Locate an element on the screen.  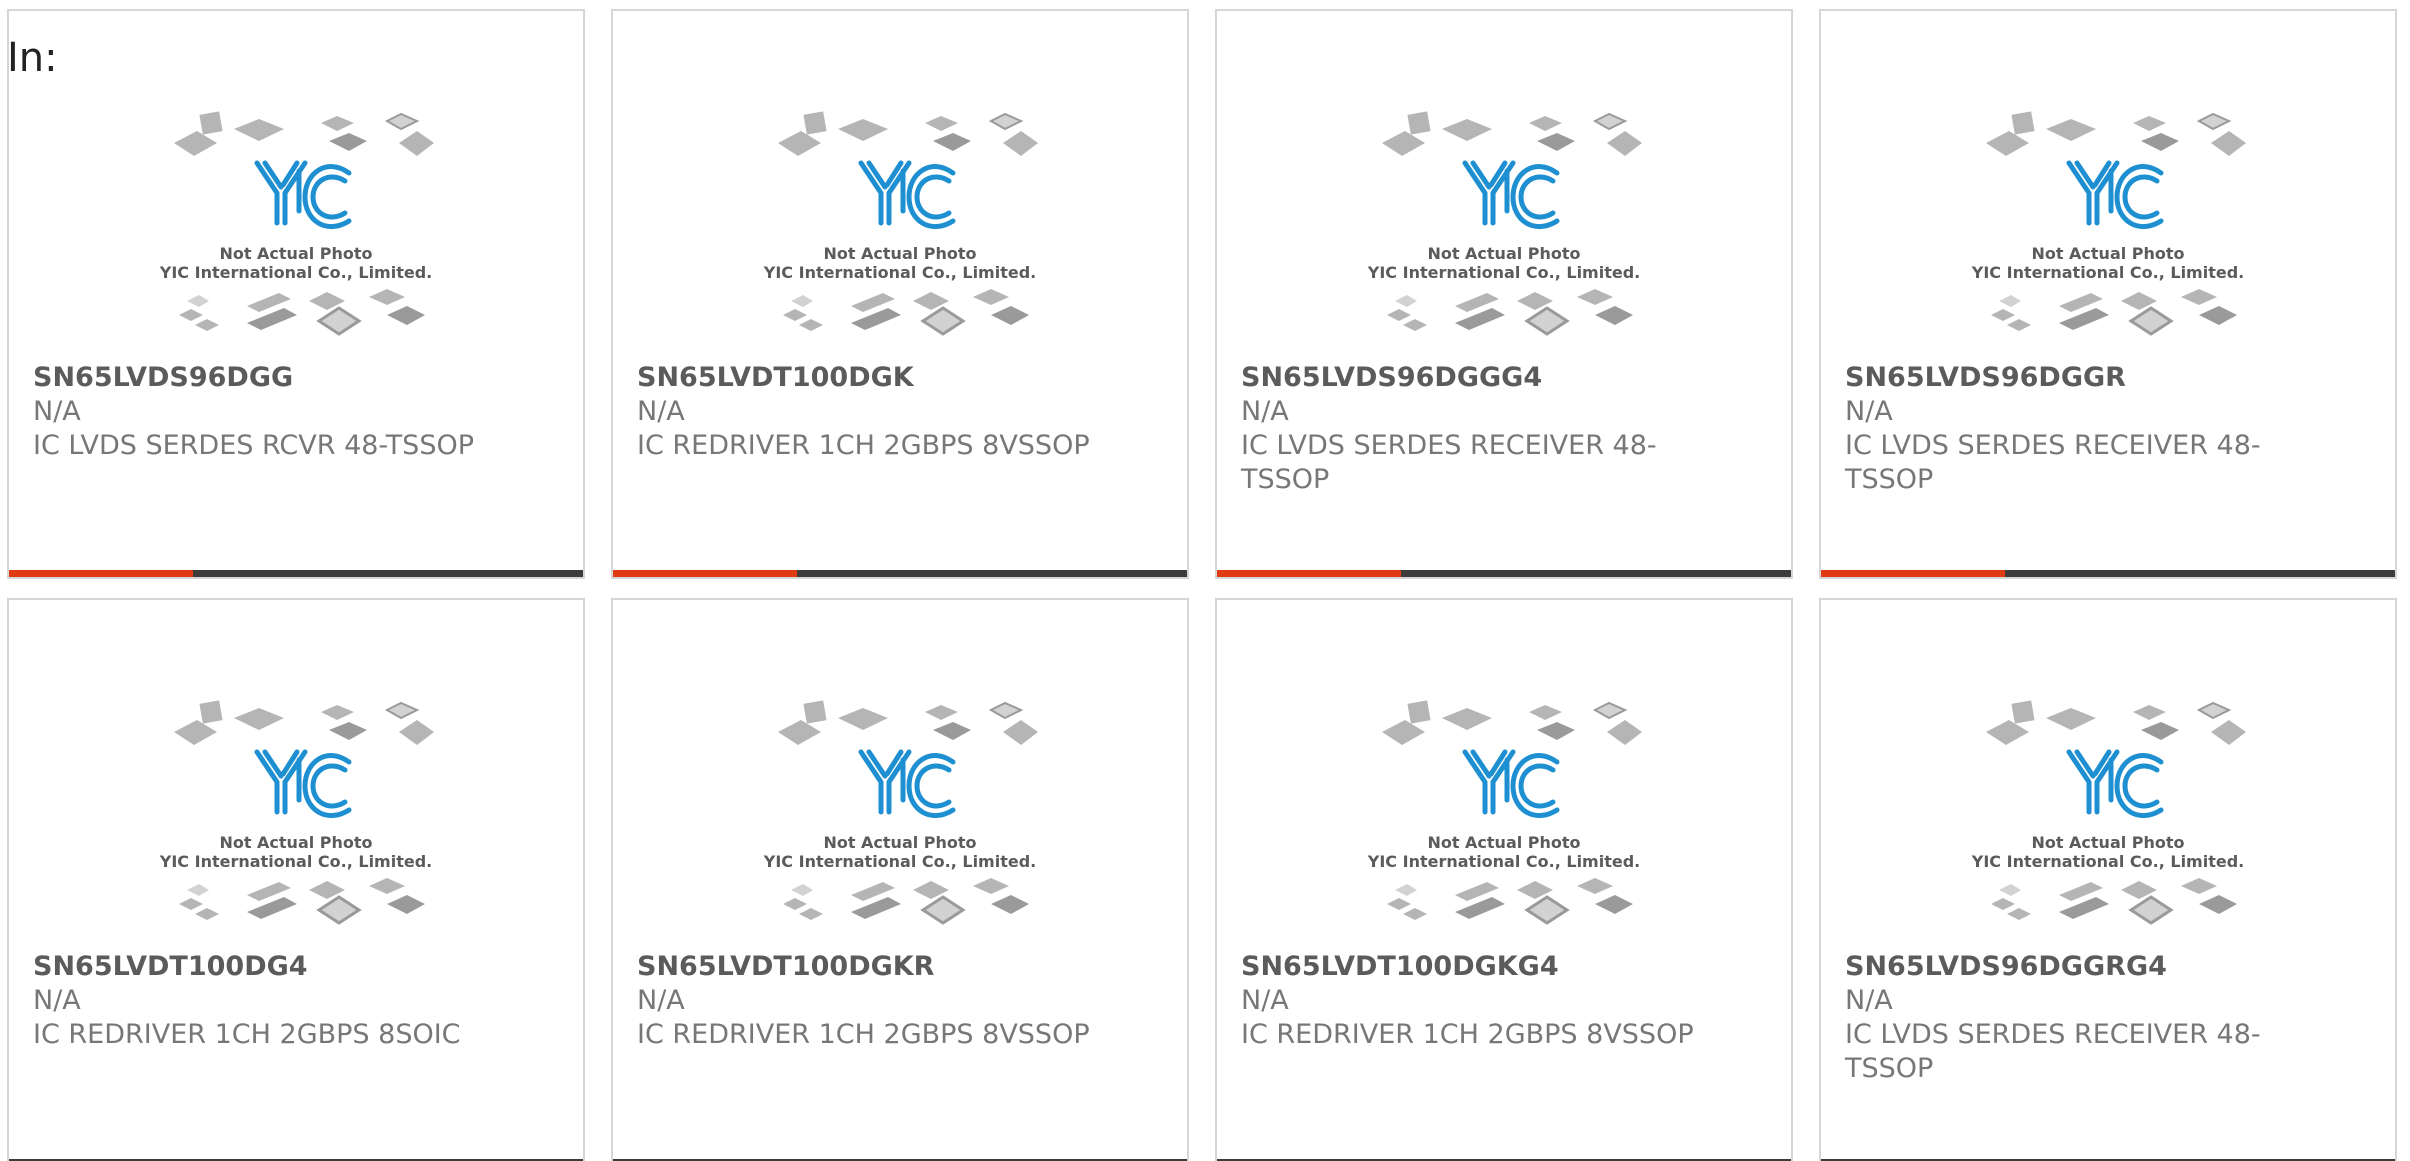
part-number-link: SN65LVDS96DGG is located at coordinates (268, 378).